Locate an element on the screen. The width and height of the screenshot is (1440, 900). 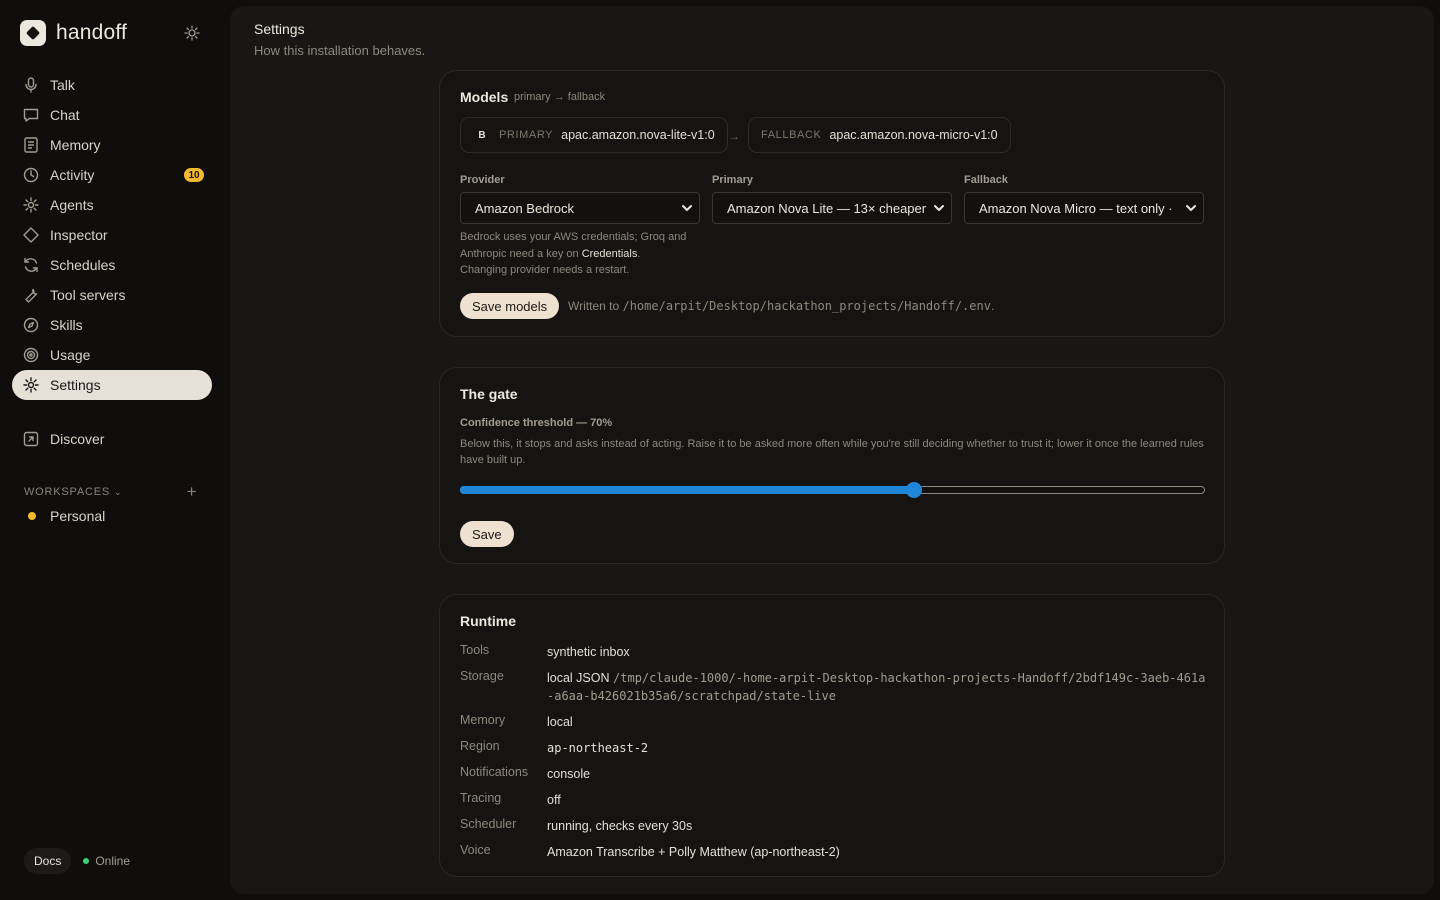
sidebar-item-label: Discover is located at coordinates (77, 439).